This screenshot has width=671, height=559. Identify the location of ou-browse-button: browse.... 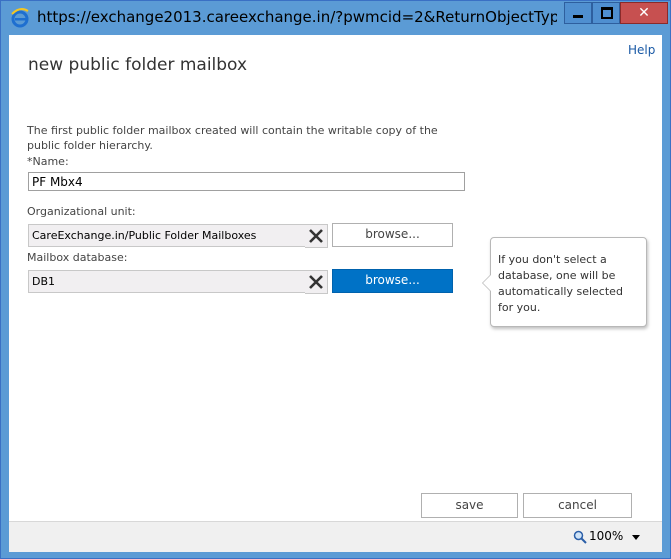
(392, 235).